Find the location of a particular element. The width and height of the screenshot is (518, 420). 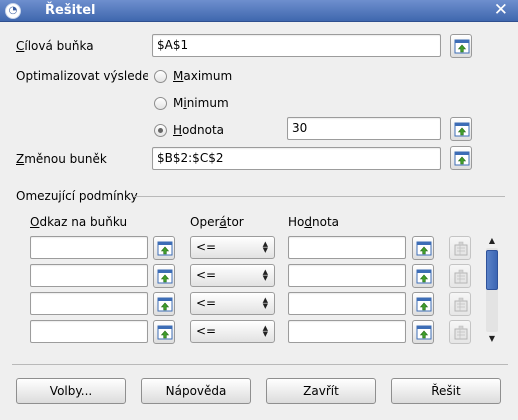

close-icon: ✕ is located at coordinates (501, 10).